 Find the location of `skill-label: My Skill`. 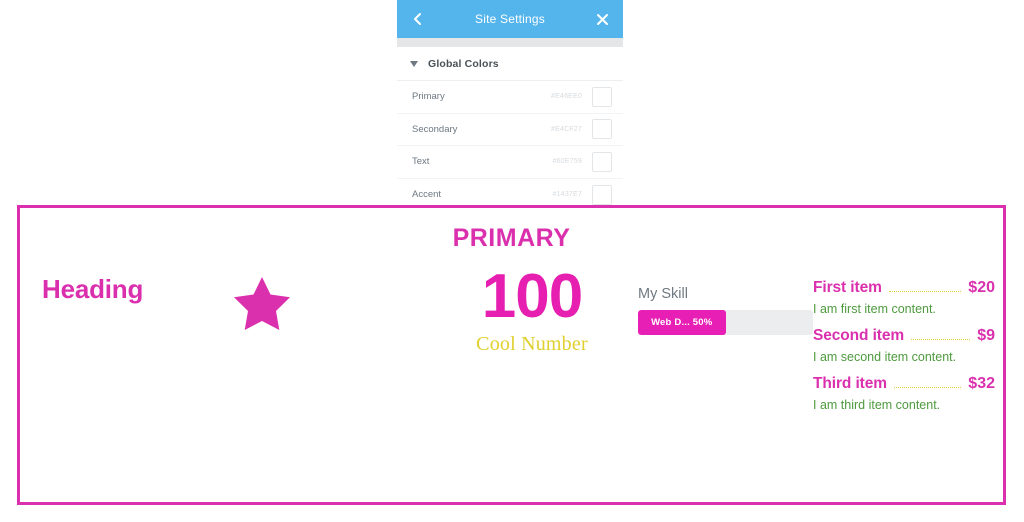

skill-label: My Skill is located at coordinates (663, 294).